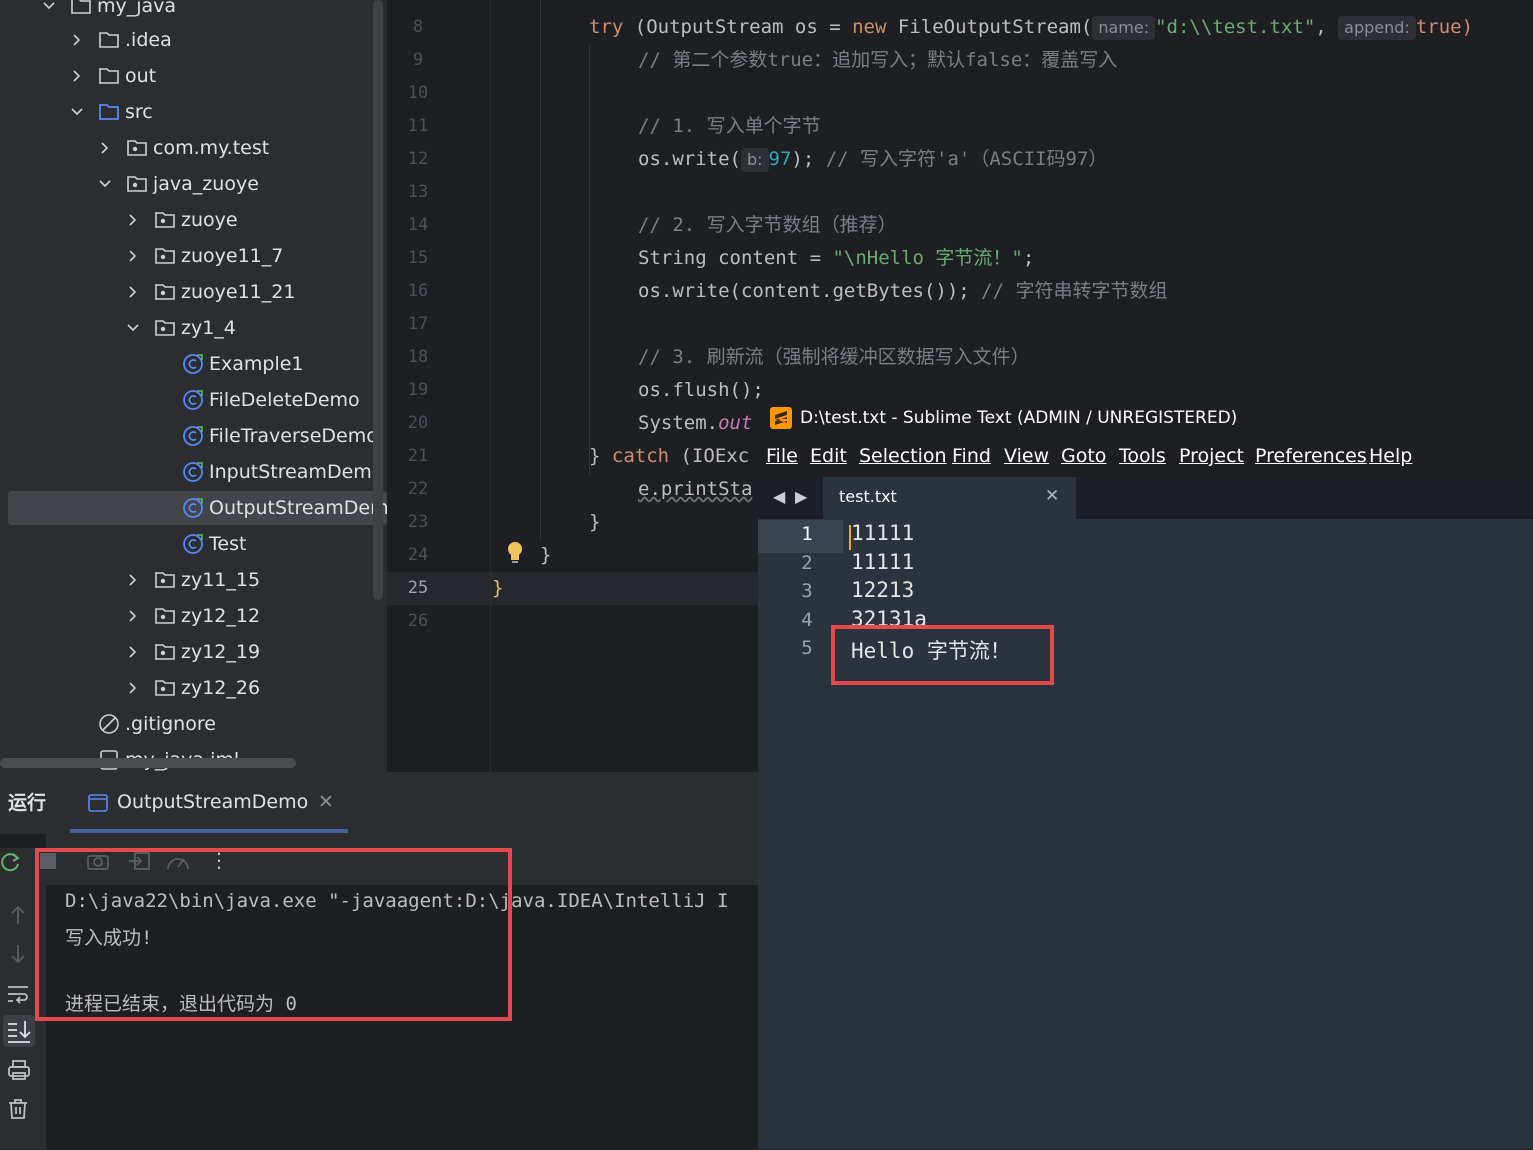 The image size is (1533, 1150). I want to click on tree-item: OutputStreamDemo, so click(200, 508).